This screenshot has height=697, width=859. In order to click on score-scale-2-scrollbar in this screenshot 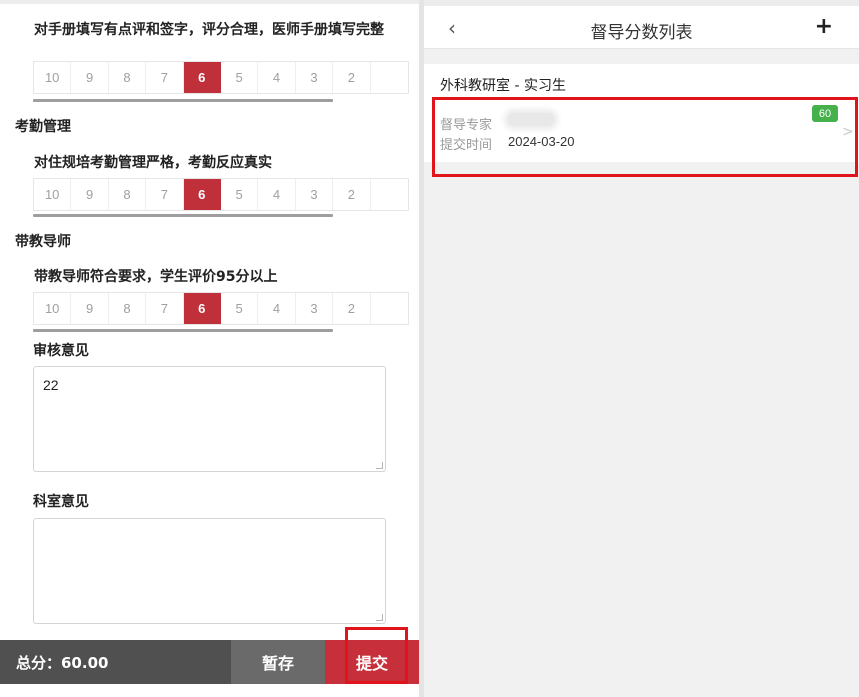, I will do `click(183, 215)`.